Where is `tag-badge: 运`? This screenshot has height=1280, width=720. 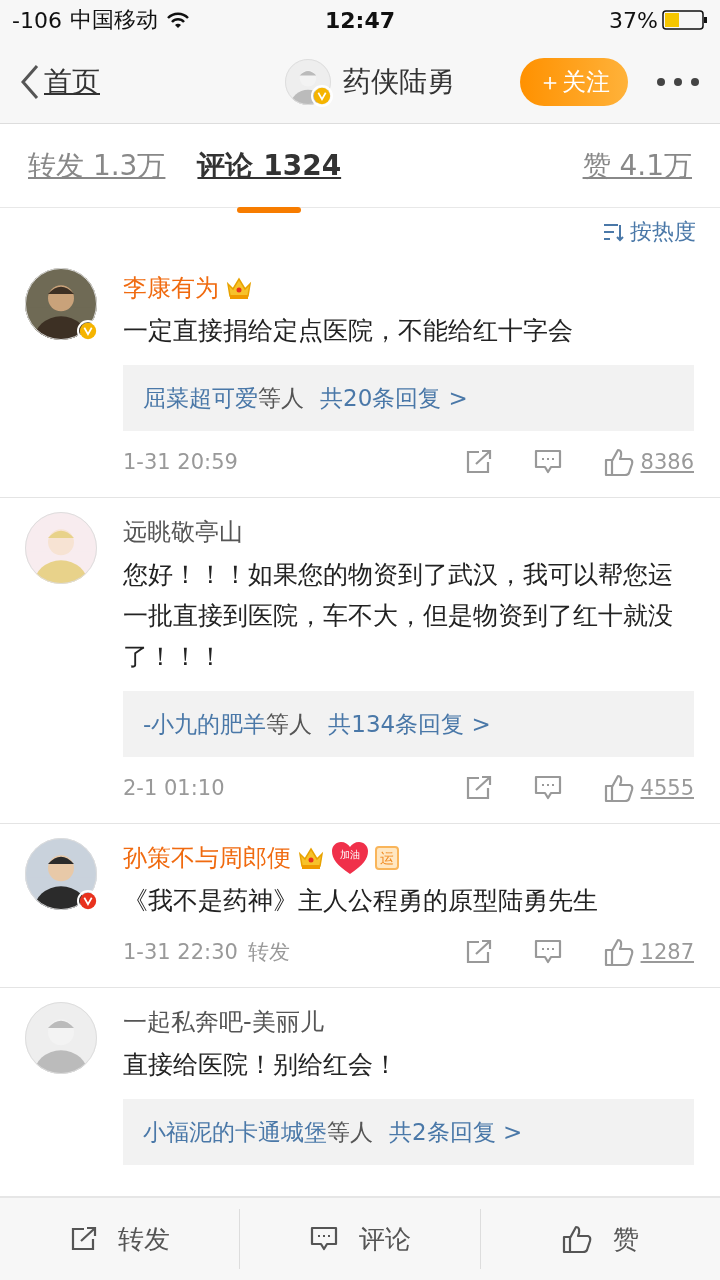 tag-badge: 运 is located at coordinates (387, 858).